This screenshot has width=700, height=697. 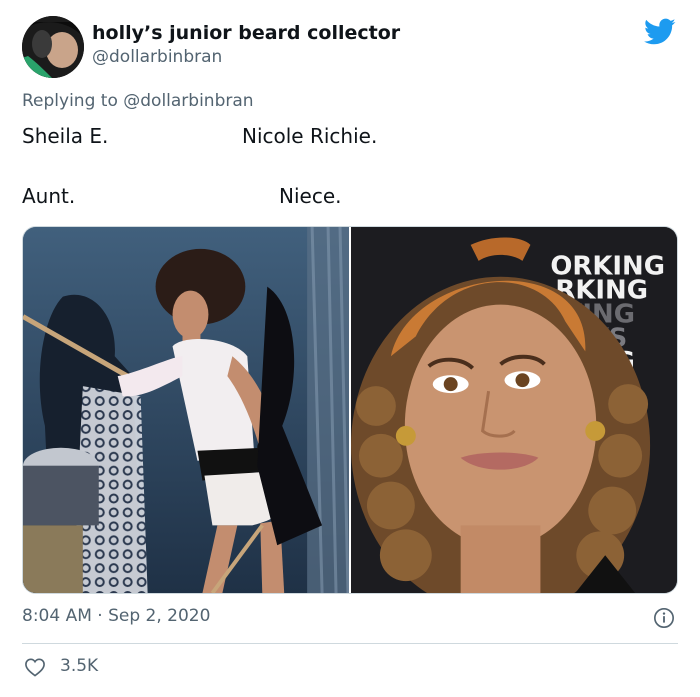 What do you see at coordinates (79, 666) in the screenshot?
I see `like-count: 3.5K` at bounding box center [79, 666].